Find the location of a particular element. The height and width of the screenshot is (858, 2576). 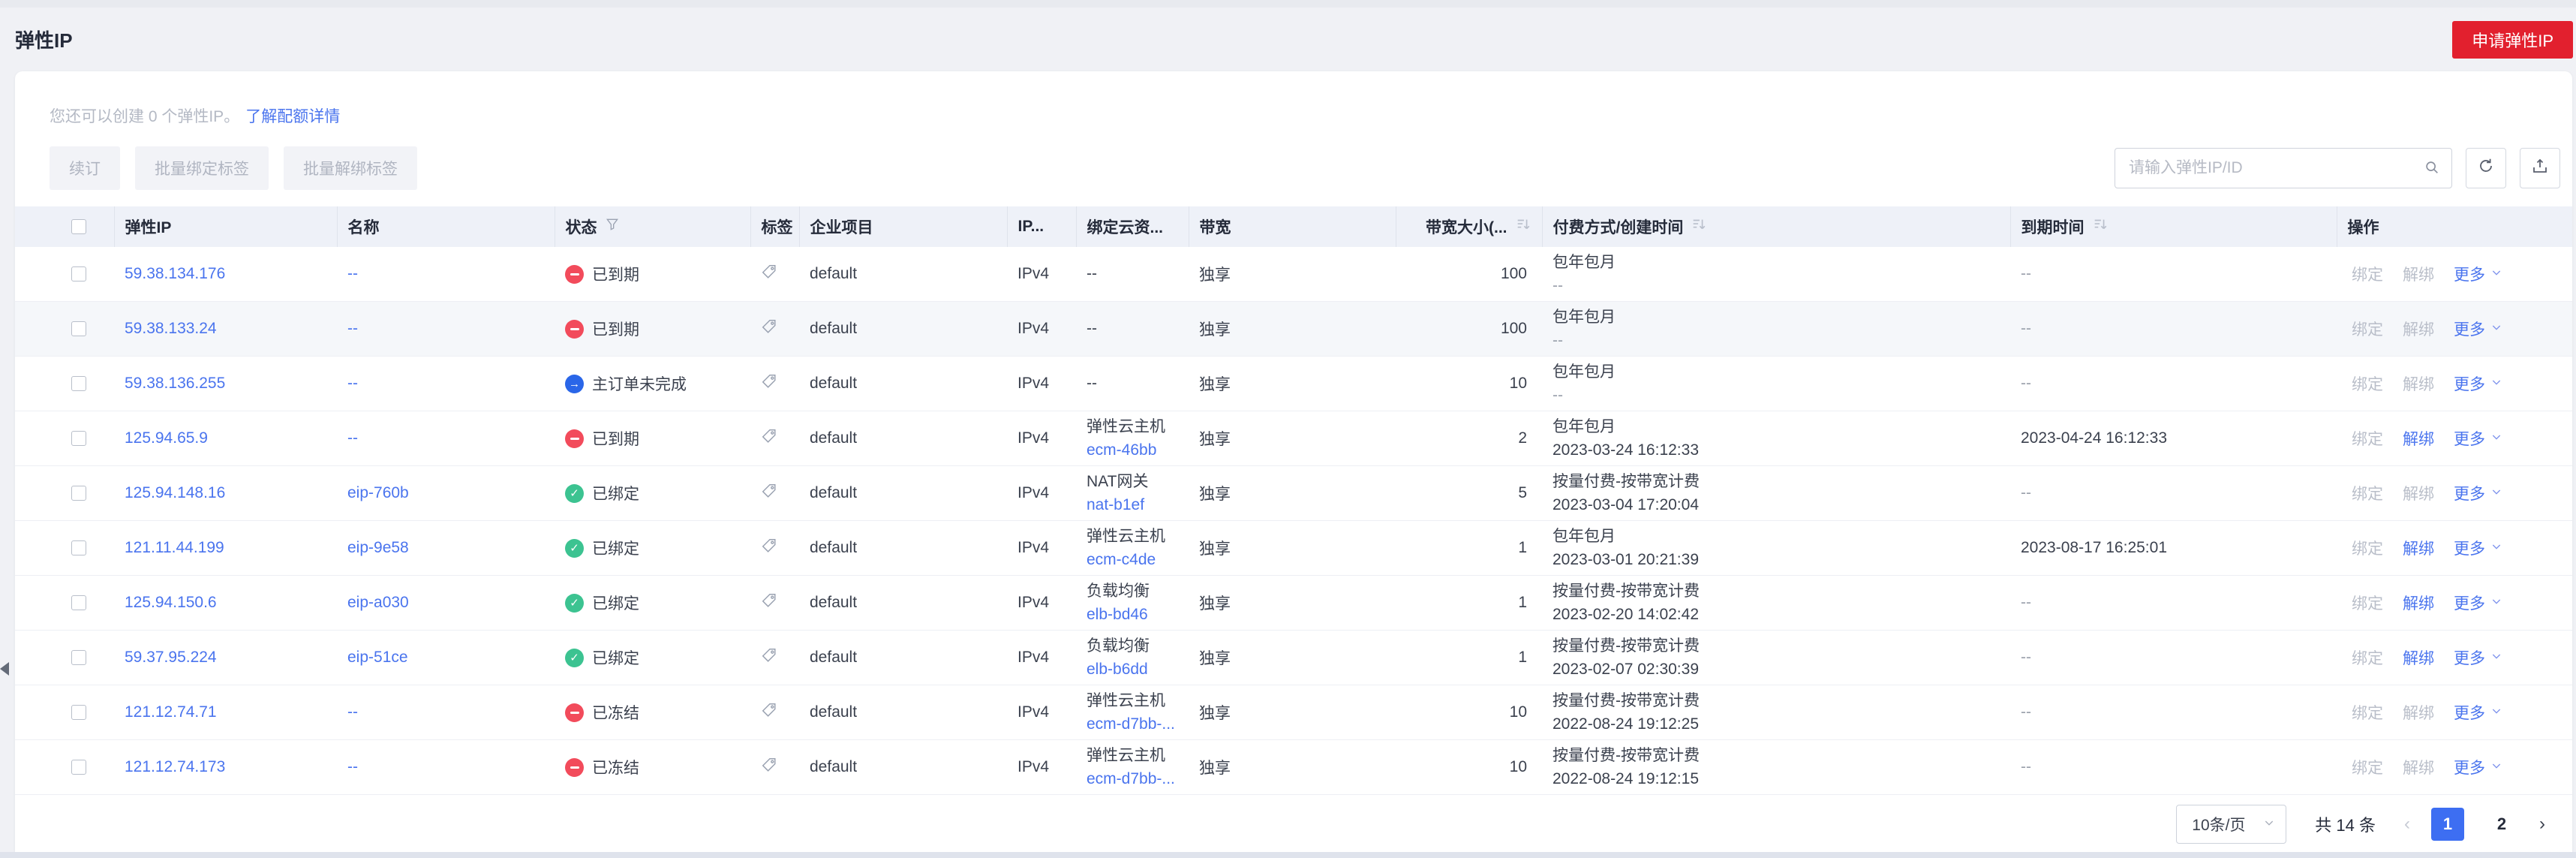

resource-link: elb-bd46 is located at coordinates (1117, 614).